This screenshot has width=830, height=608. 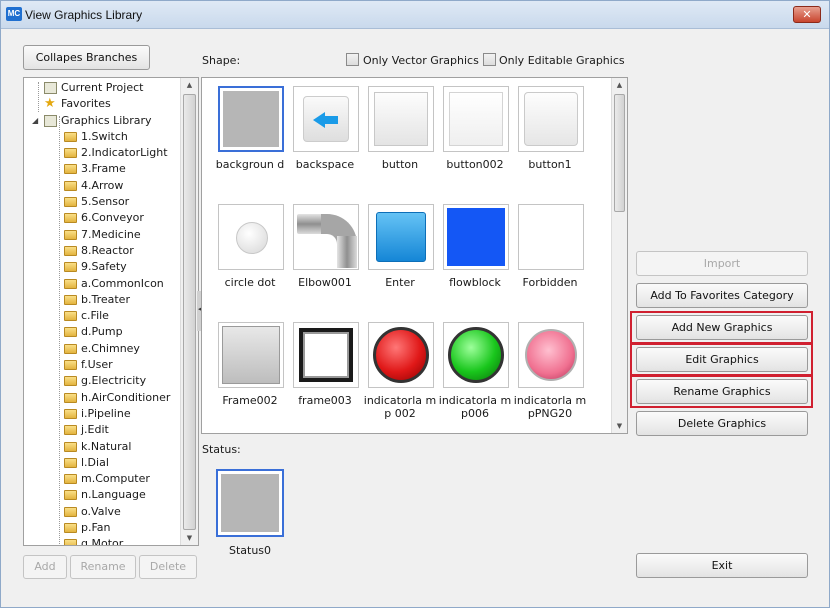 What do you see at coordinates (103, 202) in the screenshot?
I see `tree-item: 5.Sensor` at bounding box center [103, 202].